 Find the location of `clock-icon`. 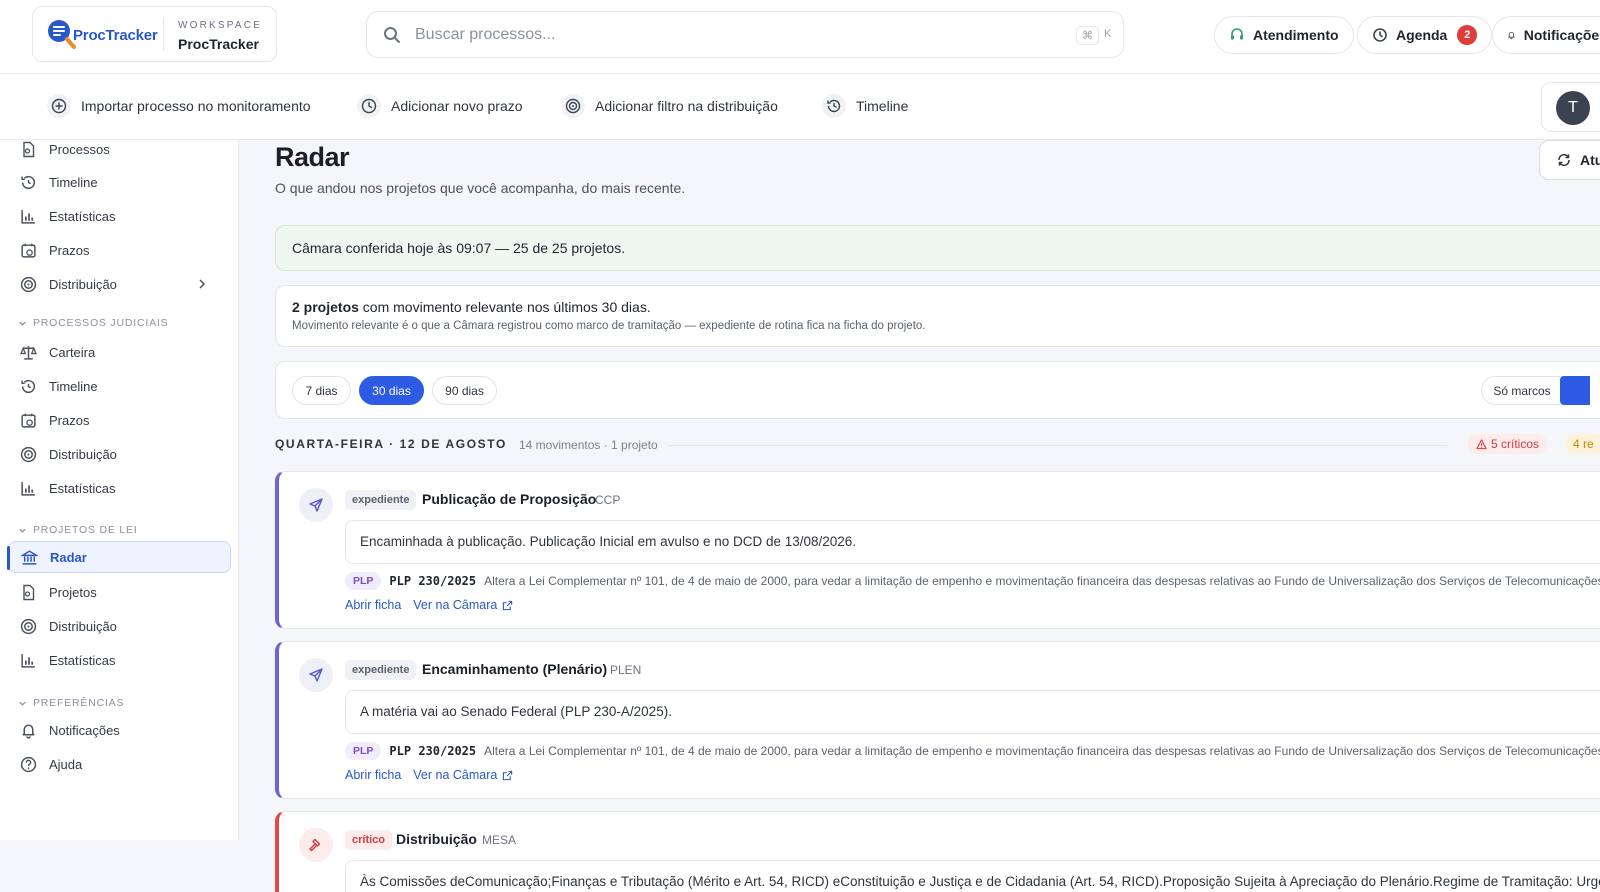

clock-icon is located at coordinates (1380, 35).